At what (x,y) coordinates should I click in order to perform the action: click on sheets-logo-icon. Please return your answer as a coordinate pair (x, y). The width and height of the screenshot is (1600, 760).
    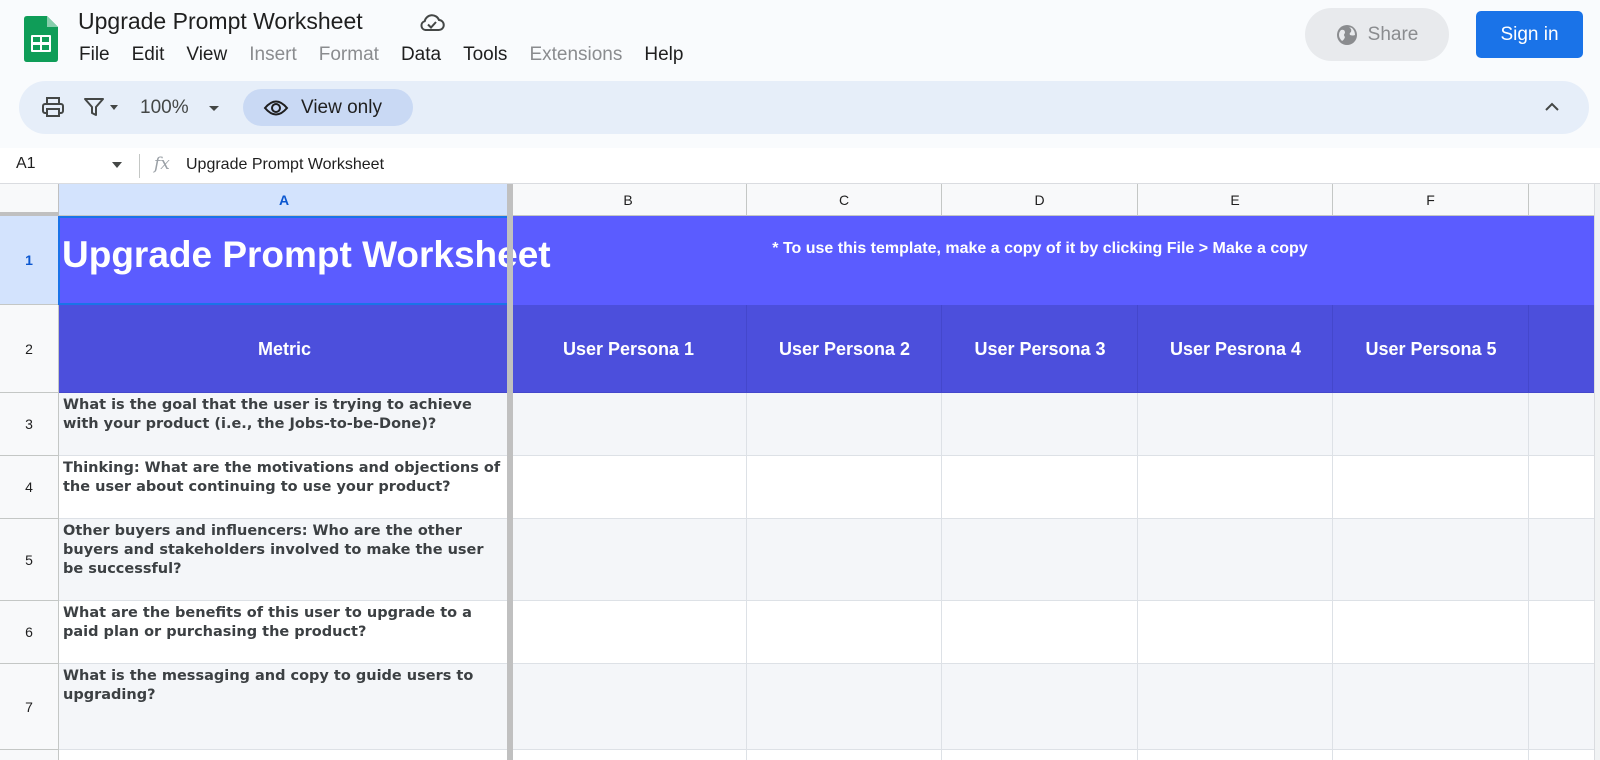
    Looking at the image, I should click on (41, 39).